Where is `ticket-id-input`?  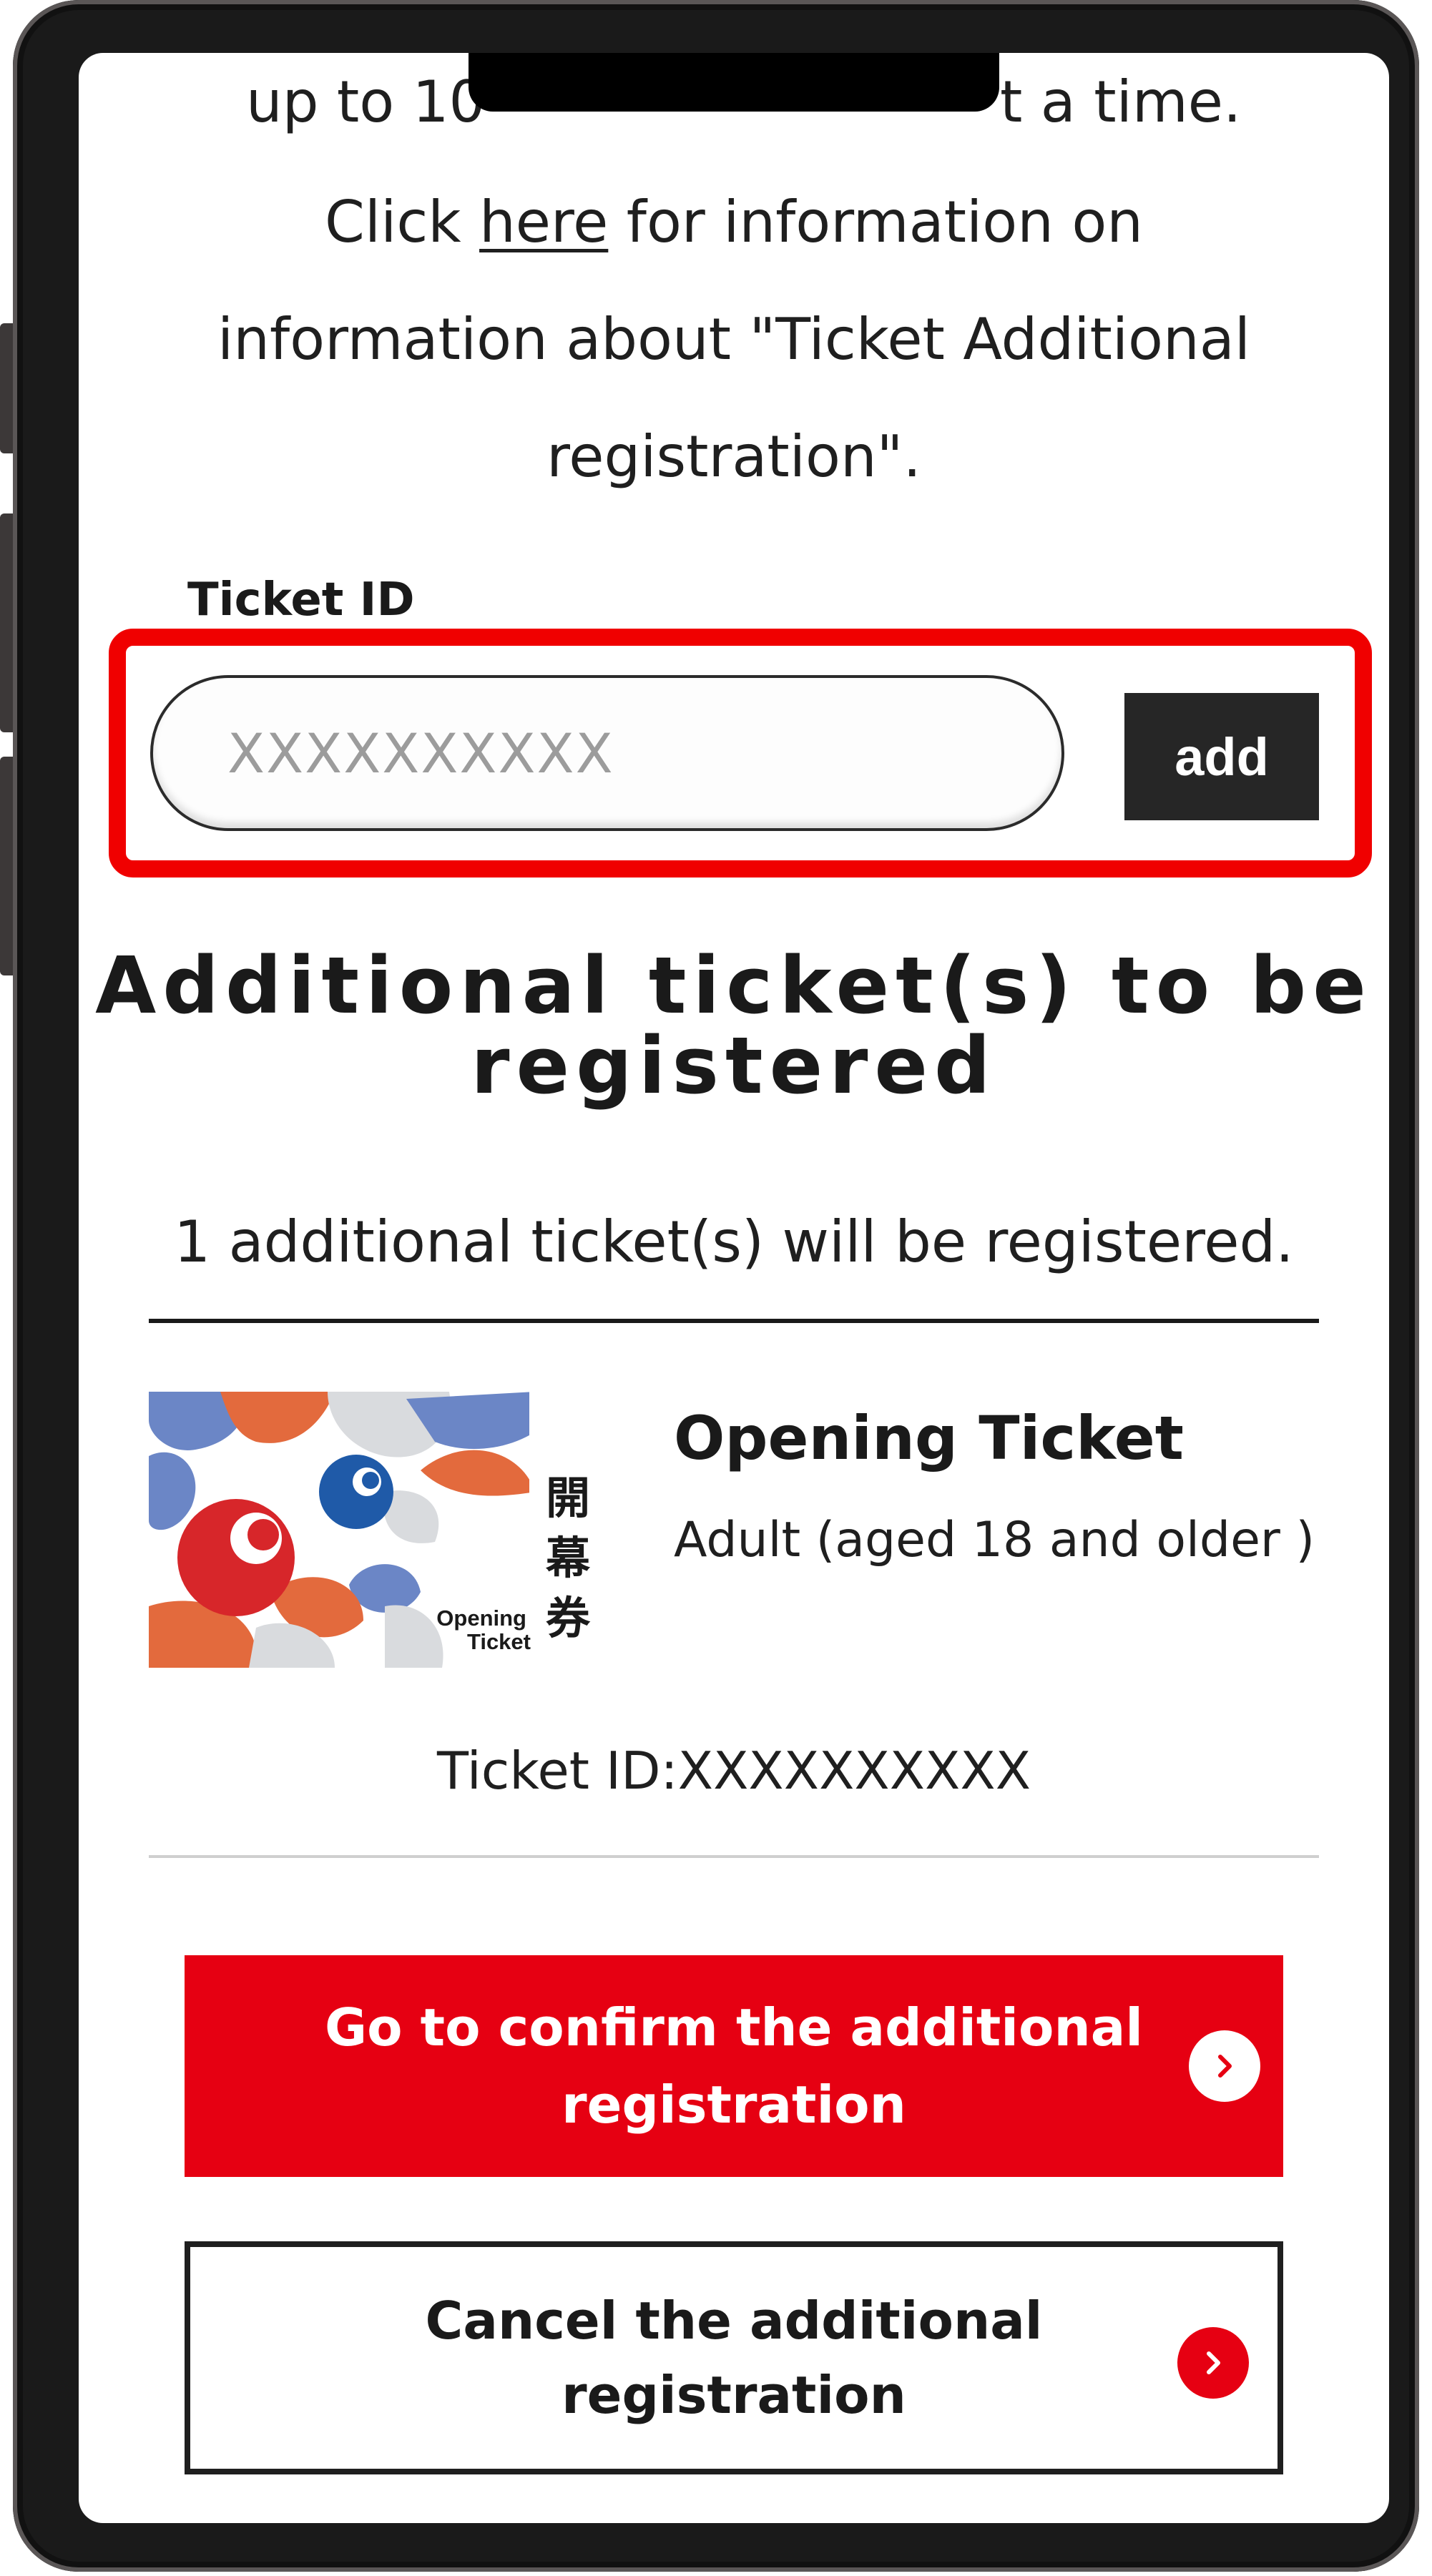 ticket-id-input is located at coordinates (607, 753).